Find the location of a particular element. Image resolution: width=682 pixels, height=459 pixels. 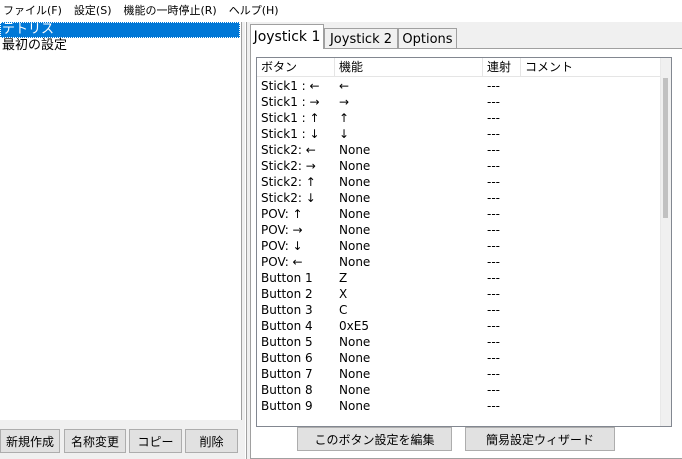

new-profile-button: 新規作成 is located at coordinates (30, 441).